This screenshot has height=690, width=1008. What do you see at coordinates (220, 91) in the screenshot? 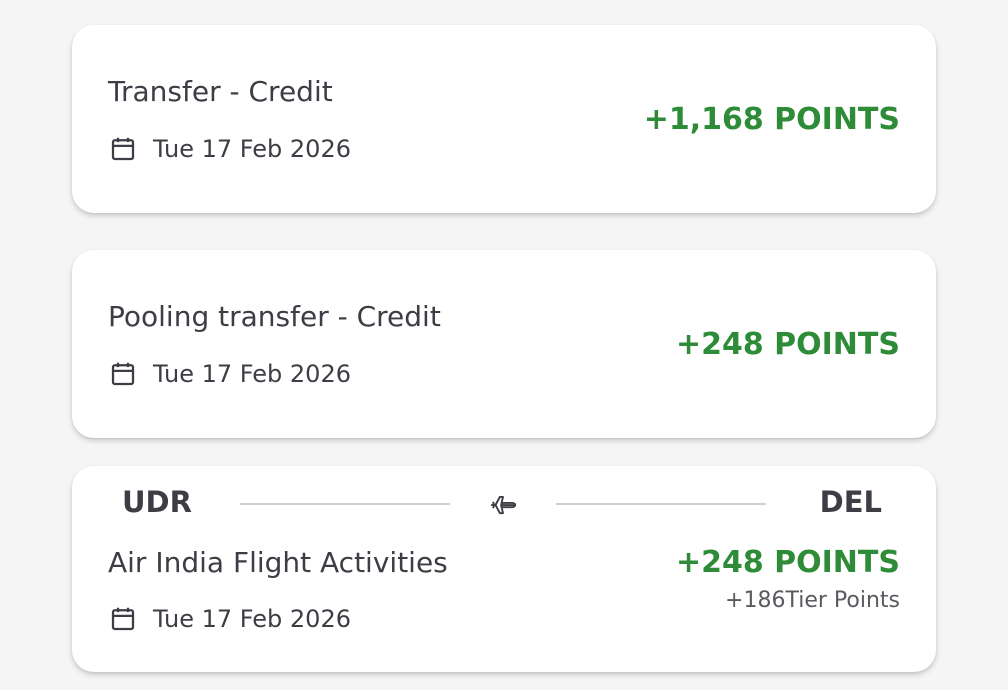
I see `transaction-title: Transfer - Credit` at bounding box center [220, 91].